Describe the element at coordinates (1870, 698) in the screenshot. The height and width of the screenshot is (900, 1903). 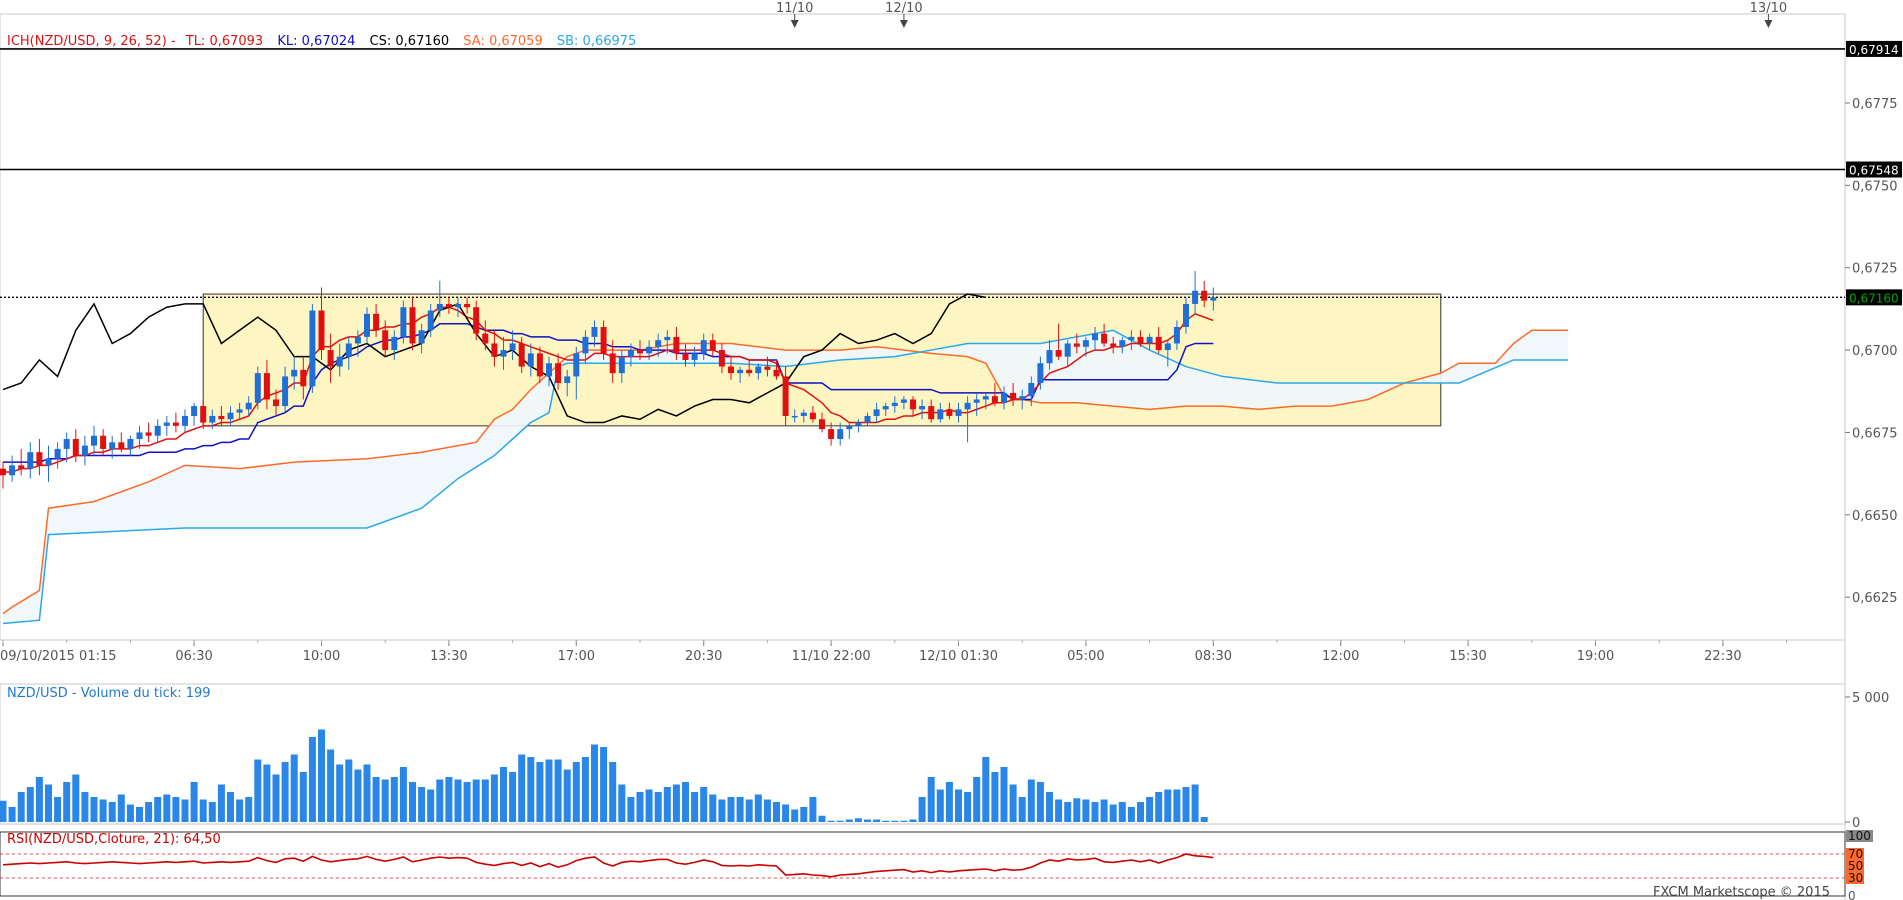
I see `volume-tick-label: 5 000` at that location.